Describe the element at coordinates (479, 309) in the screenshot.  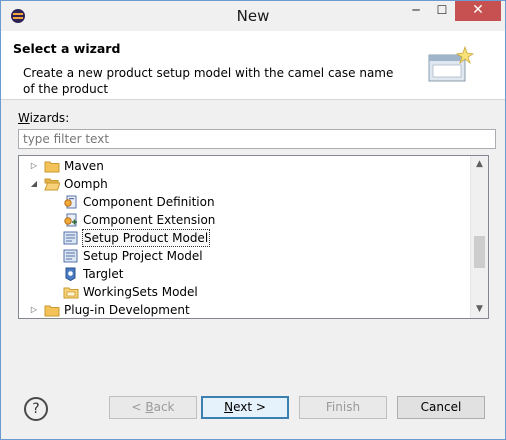
I see `scroll-down-arrow-icon: ▼` at that location.